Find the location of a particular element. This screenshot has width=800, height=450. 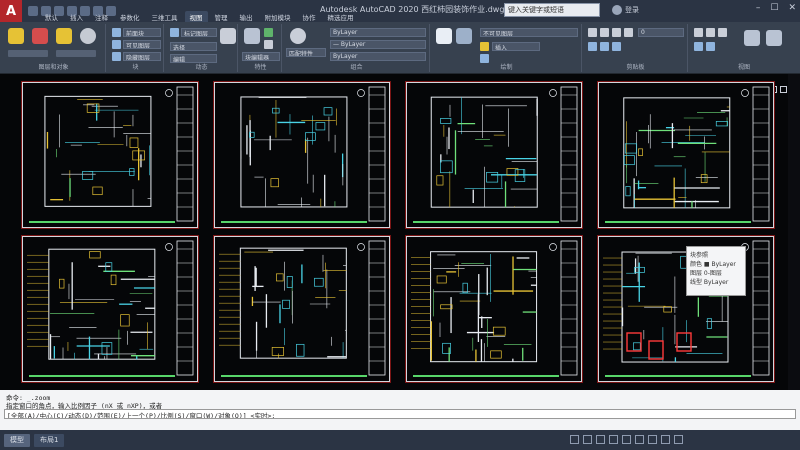

ribbon-group-draw: 不可见图层 插入 绘制 is located at coordinates (507, 48).